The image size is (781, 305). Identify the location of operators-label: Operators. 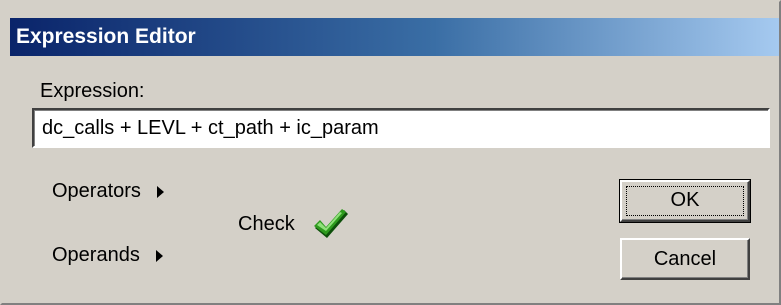
(96, 191).